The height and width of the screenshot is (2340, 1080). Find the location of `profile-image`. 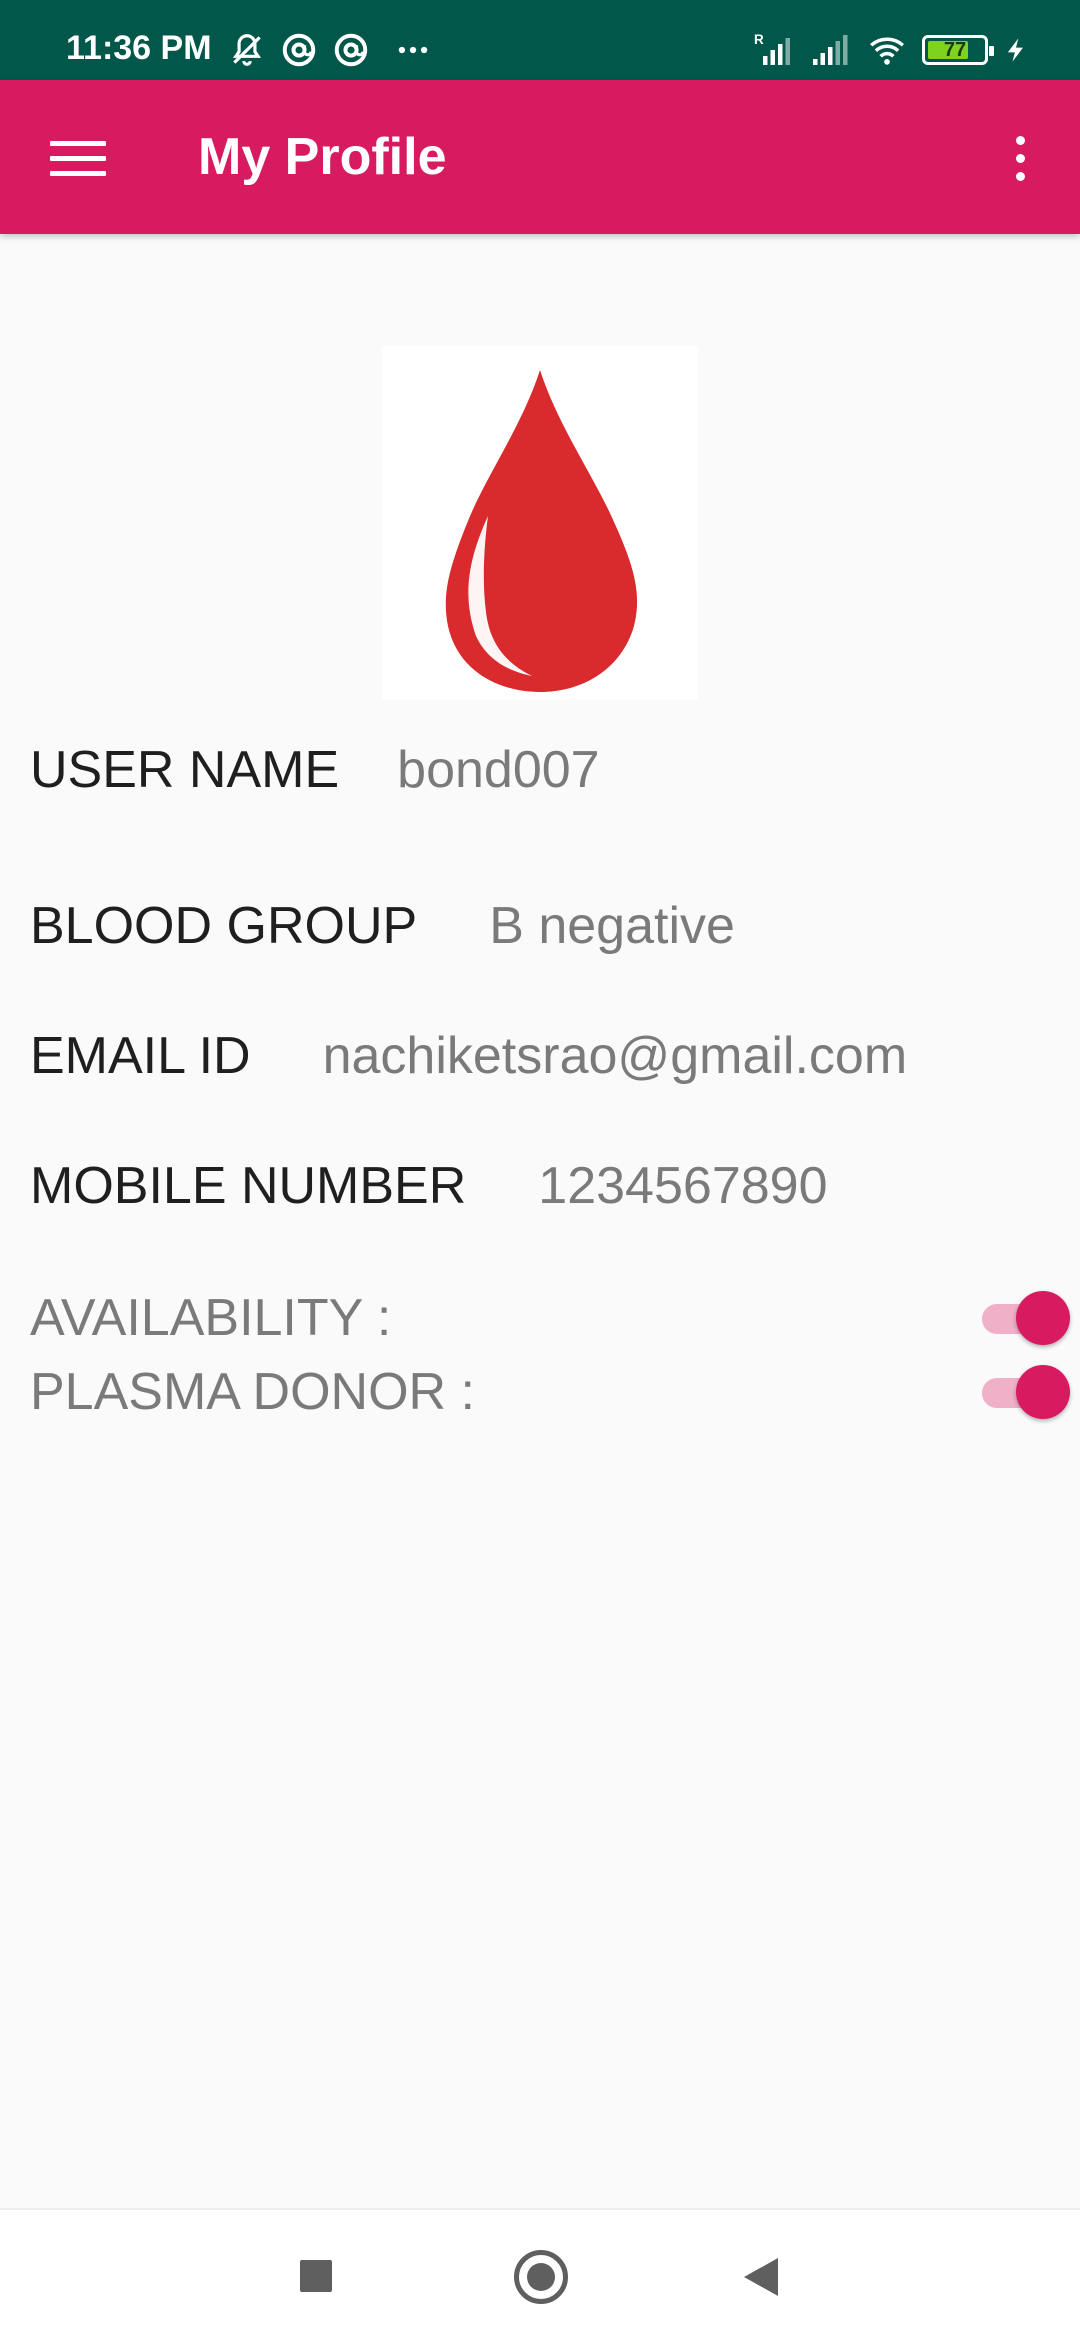

profile-image is located at coordinates (540, 523).